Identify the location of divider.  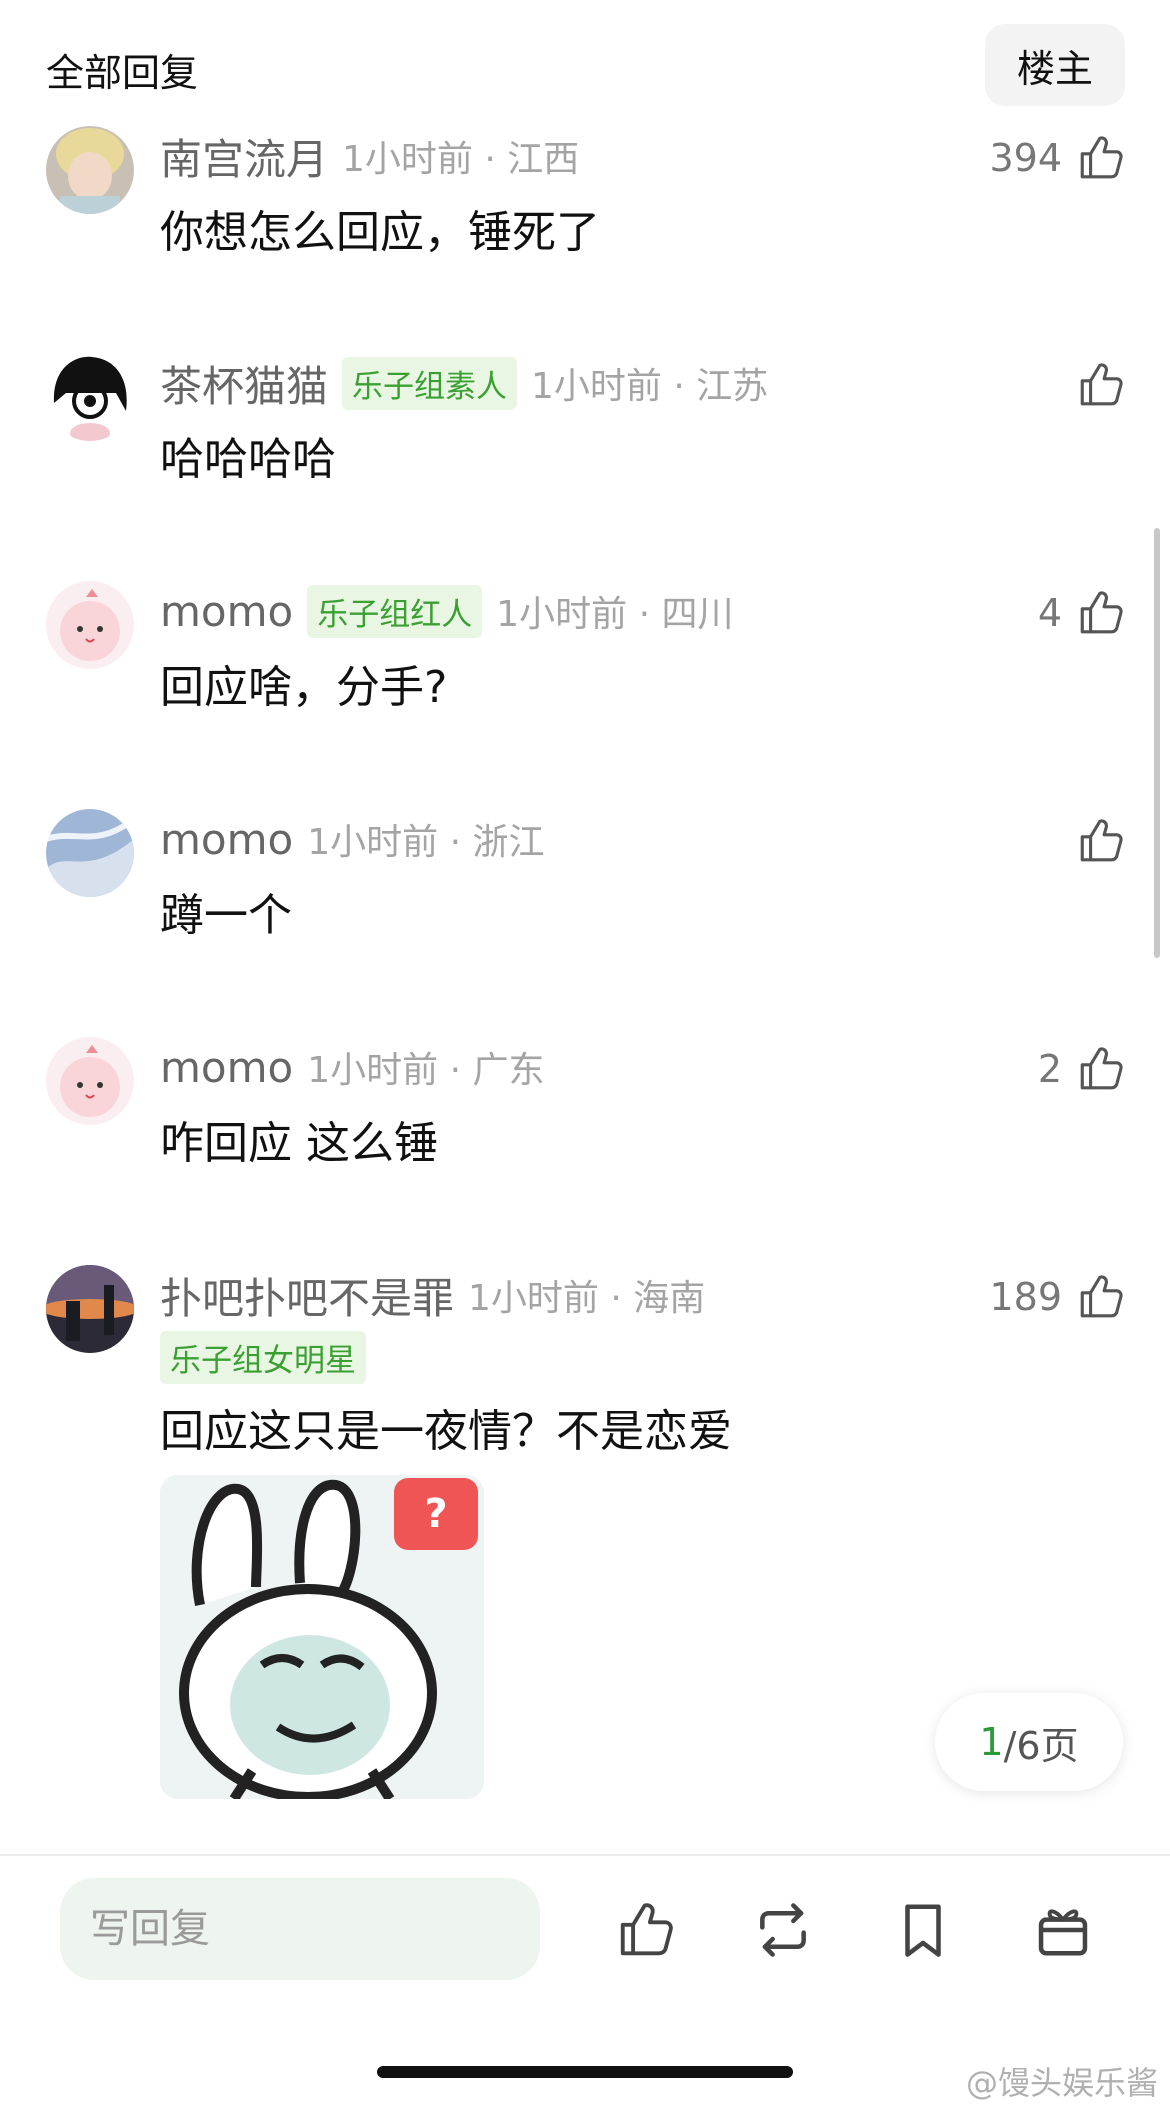
(585, 1855).